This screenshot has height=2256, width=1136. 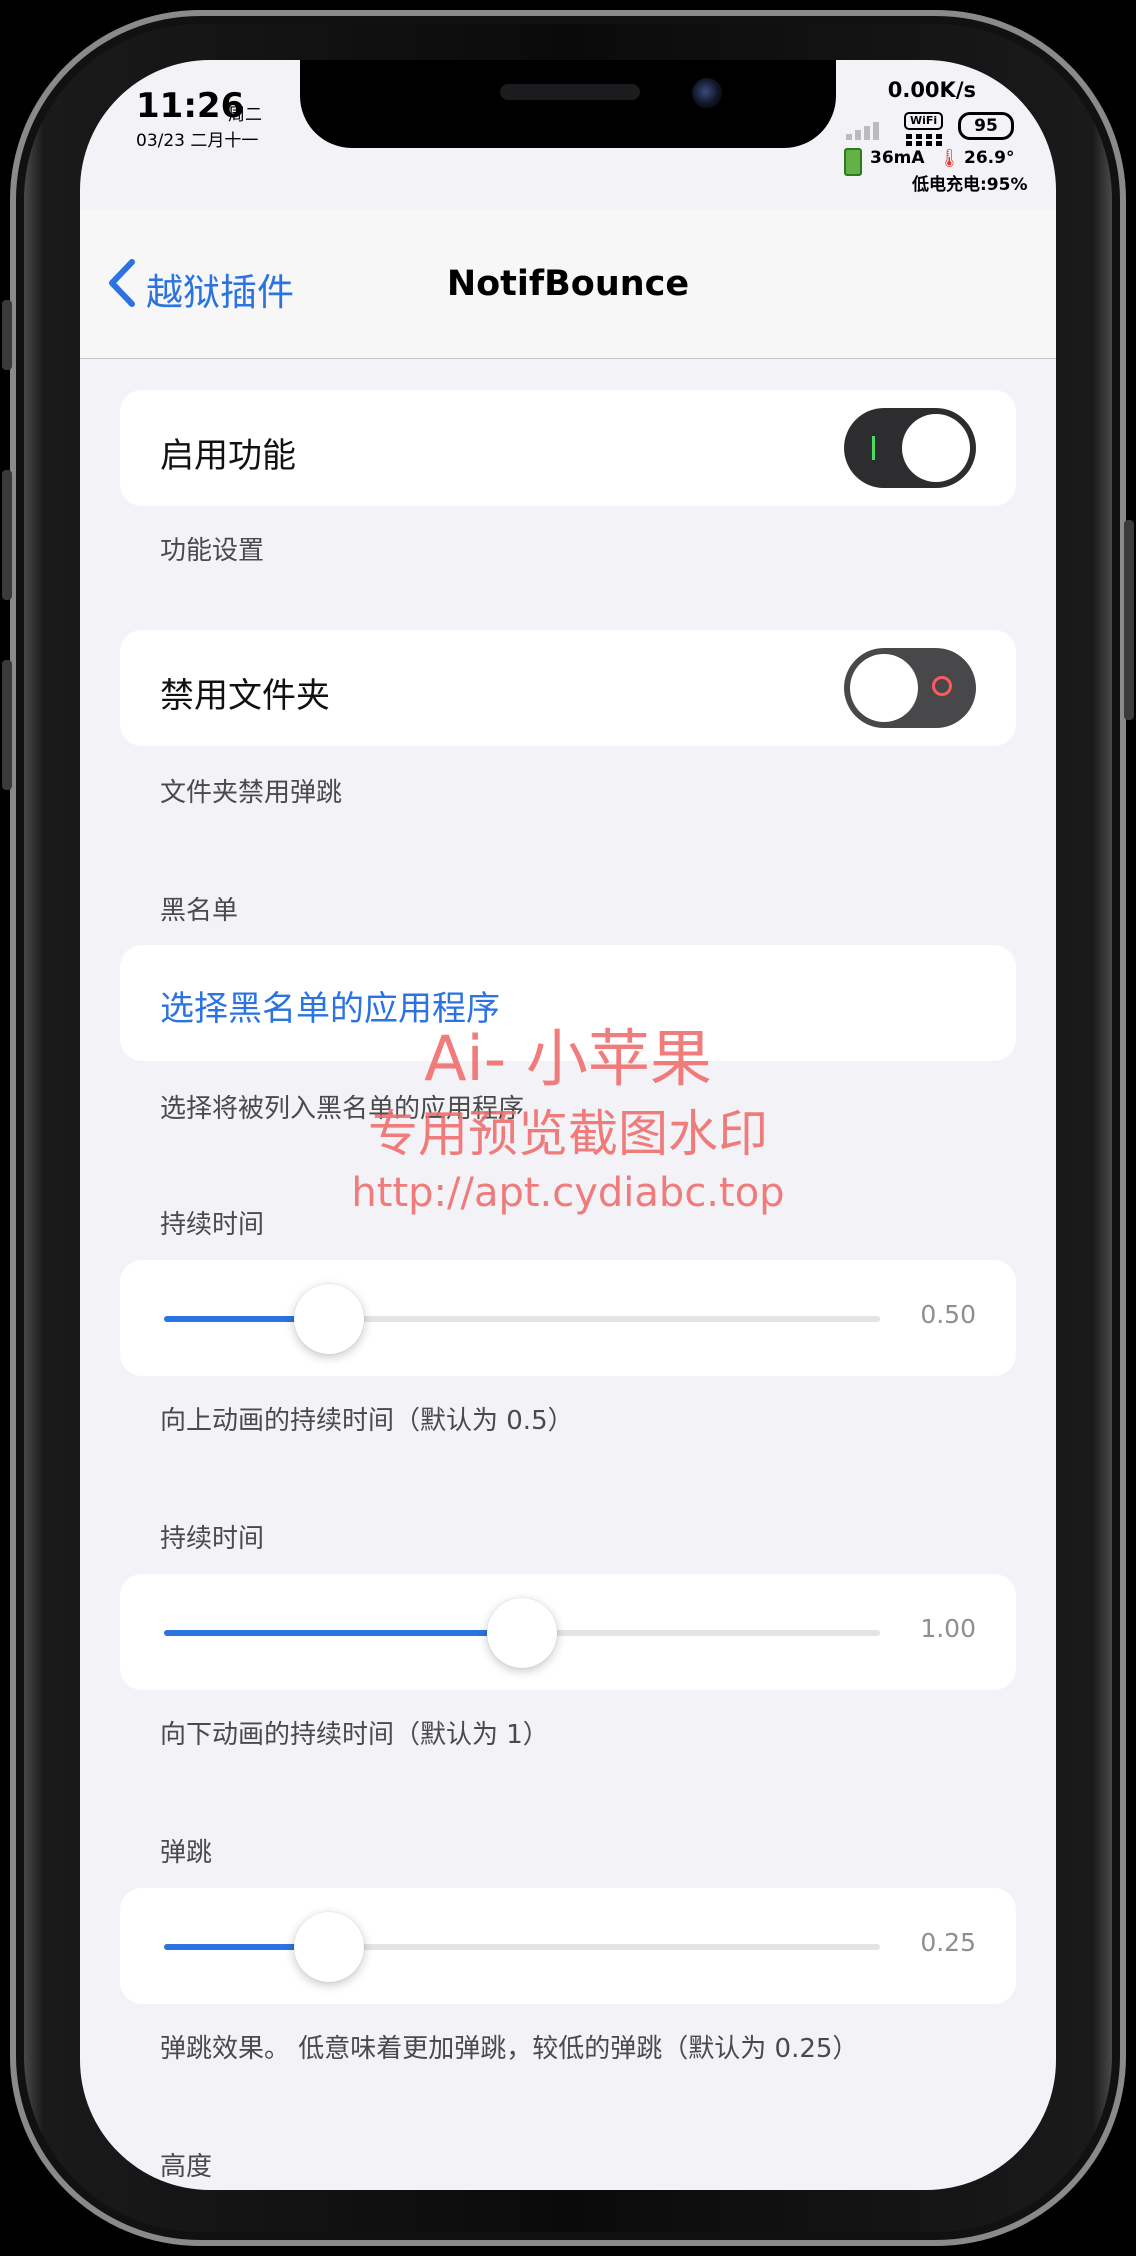 I want to click on battery-level-icon, so click(x=853, y=162).